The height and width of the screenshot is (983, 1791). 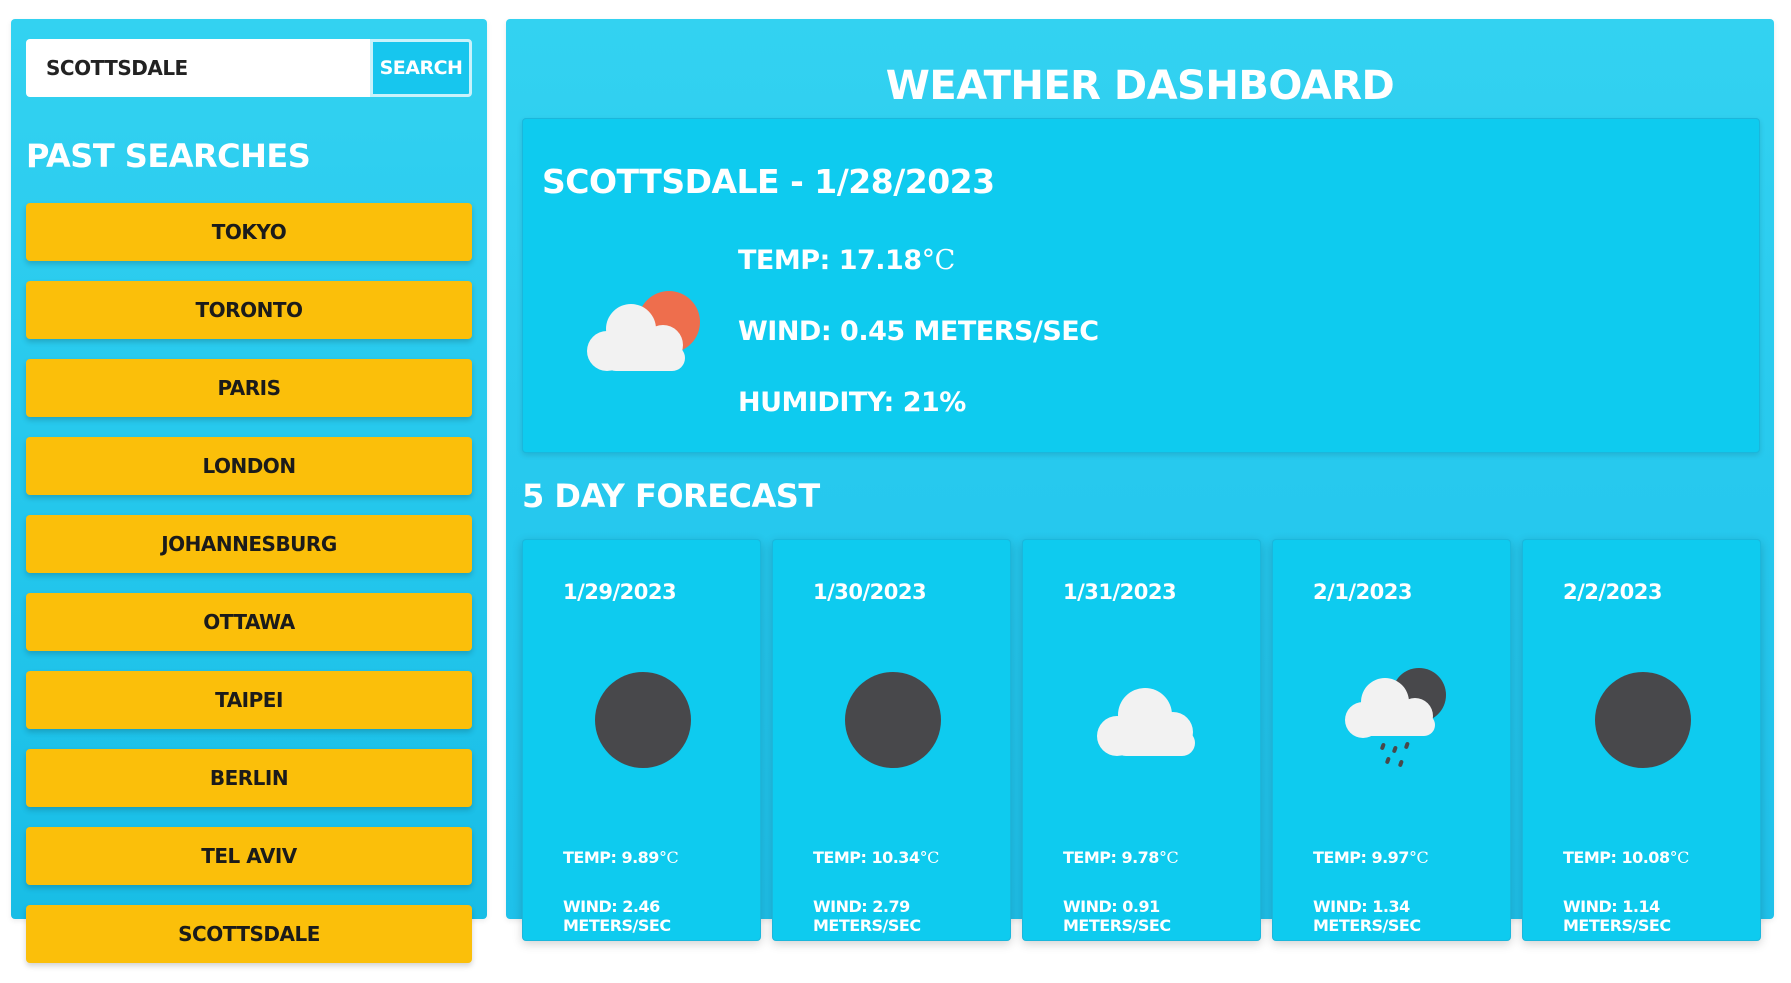 I want to click on forecast-temp-value: TEMP: 9.97, so click(x=1361, y=857).